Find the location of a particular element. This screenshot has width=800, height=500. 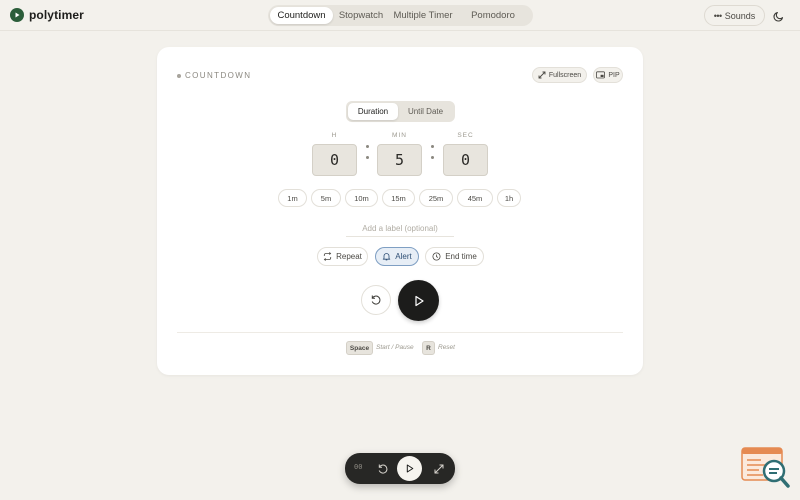

sounds-label: Sounds is located at coordinates (740, 15).